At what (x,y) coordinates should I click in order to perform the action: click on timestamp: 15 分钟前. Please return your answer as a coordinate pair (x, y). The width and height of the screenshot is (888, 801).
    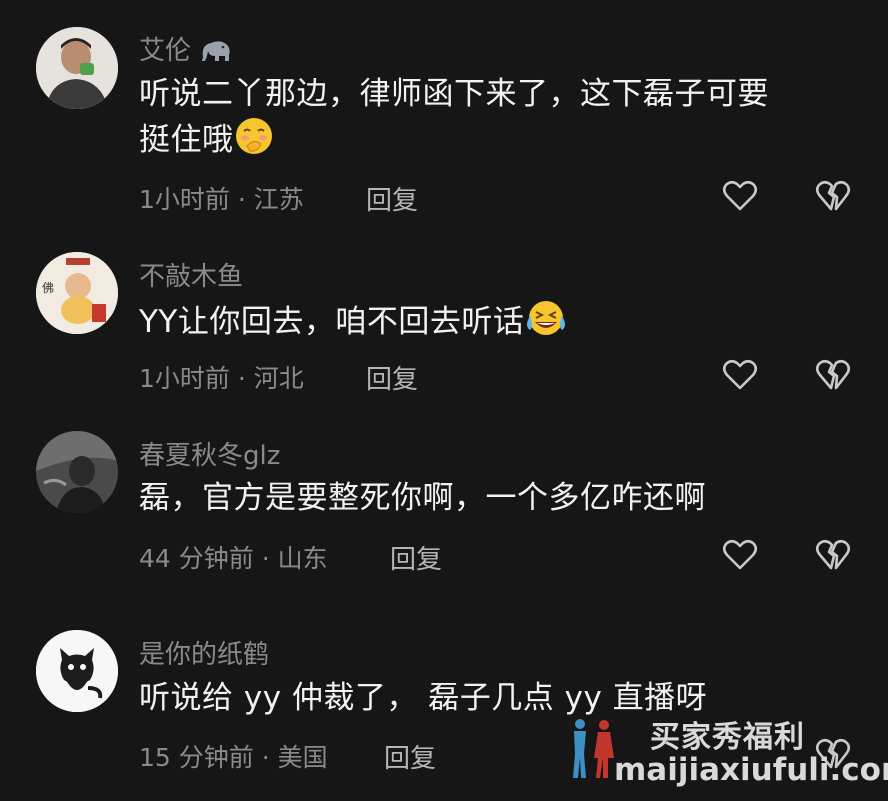
    Looking at the image, I should click on (196, 757).